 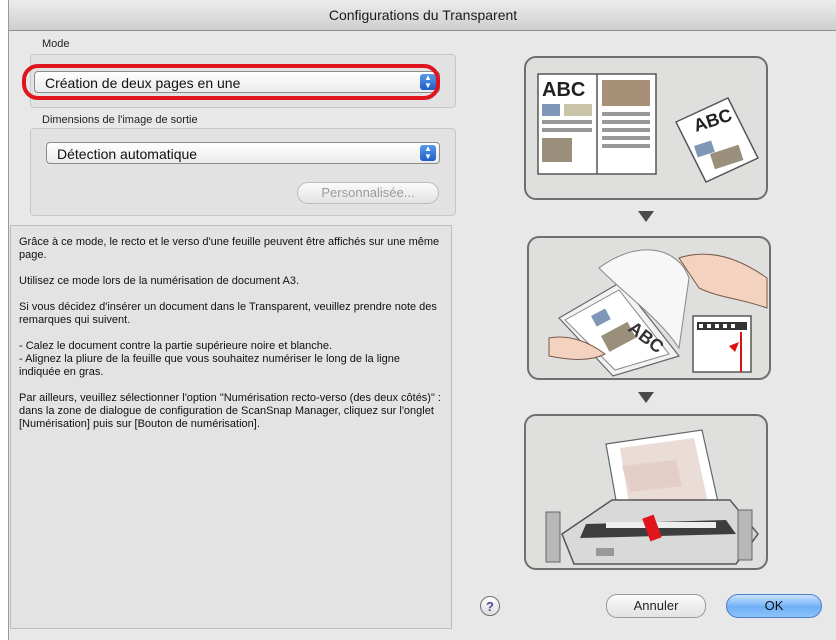 I want to click on abc-label-1: ABC, so click(x=563, y=90).